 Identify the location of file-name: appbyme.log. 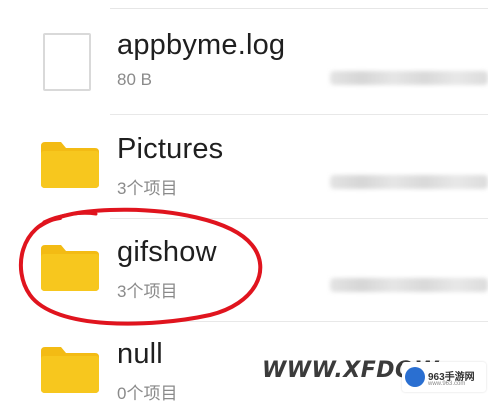
(201, 45).